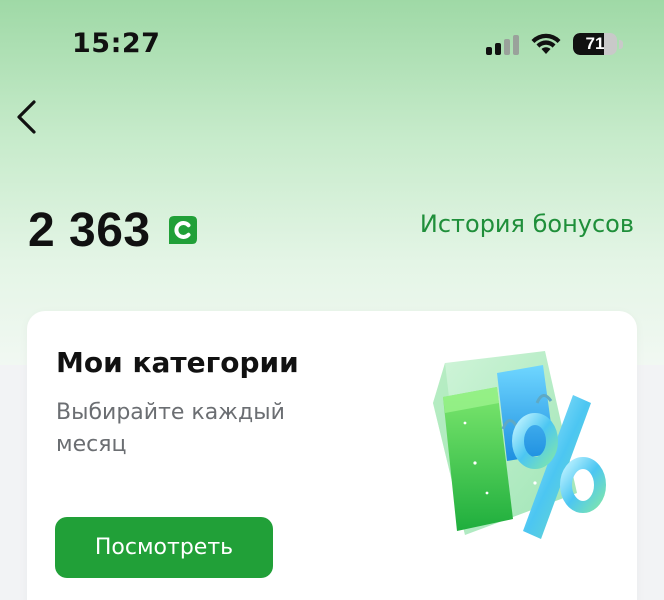 The height and width of the screenshot is (600, 664). I want to click on wifi-icon, so click(546, 43).